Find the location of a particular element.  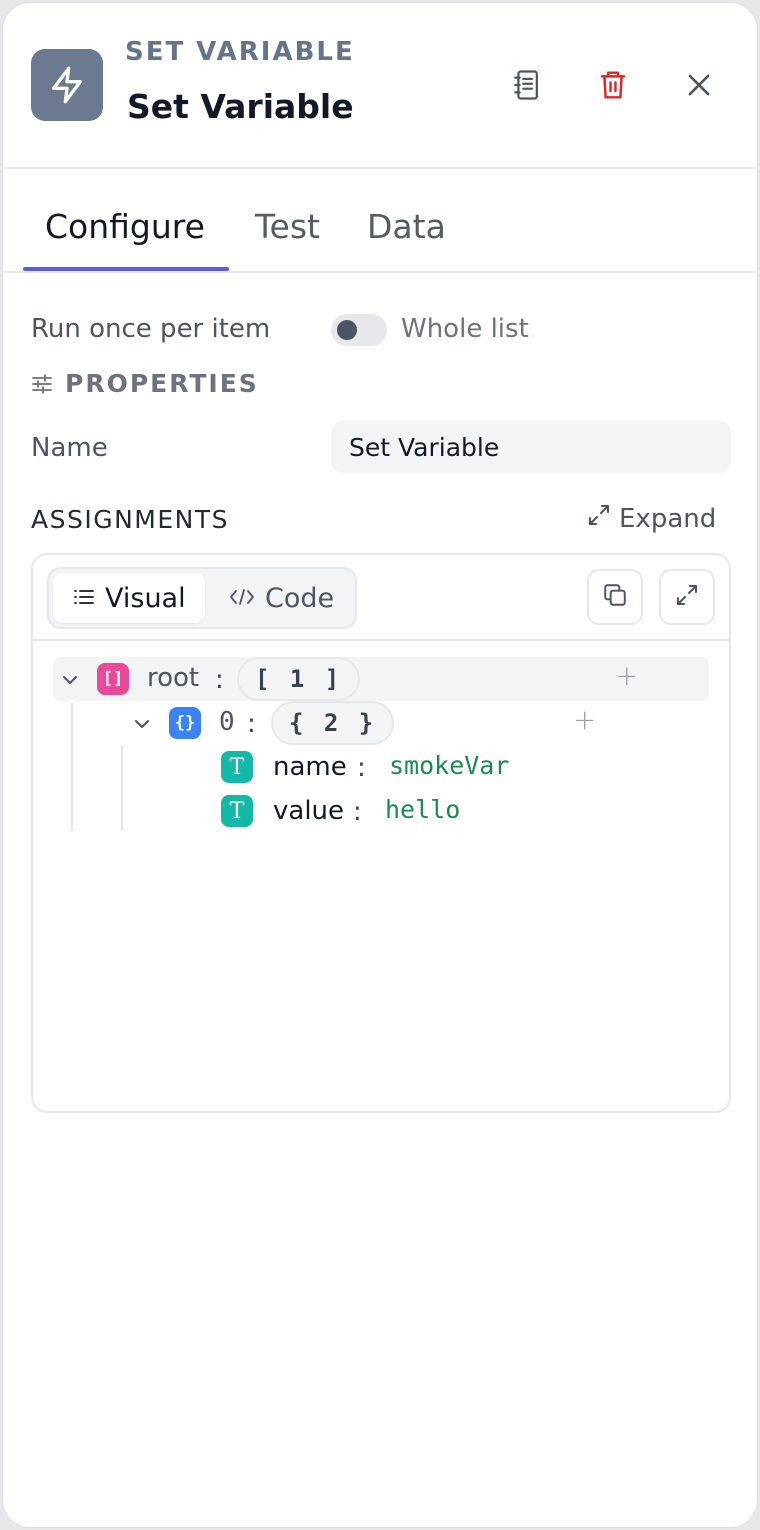

expand-icon is located at coordinates (599, 518).